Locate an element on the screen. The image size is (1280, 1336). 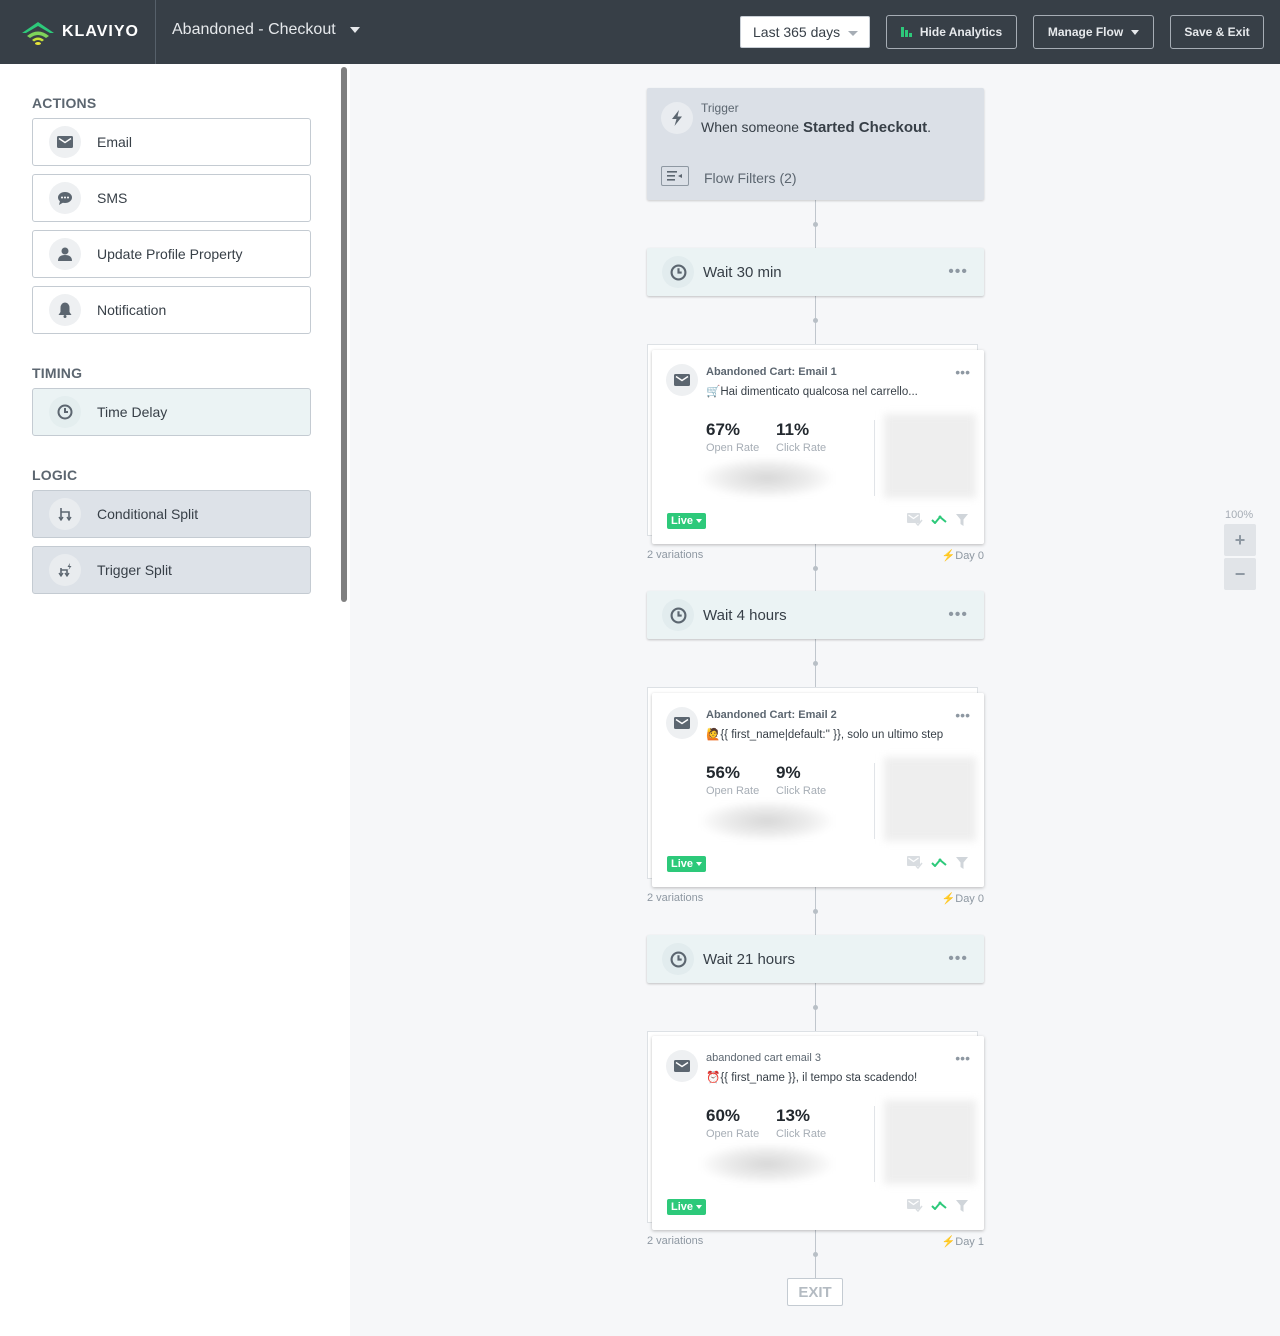
sidebar-item-label: Conditional Split is located at coordinates (148, 514).